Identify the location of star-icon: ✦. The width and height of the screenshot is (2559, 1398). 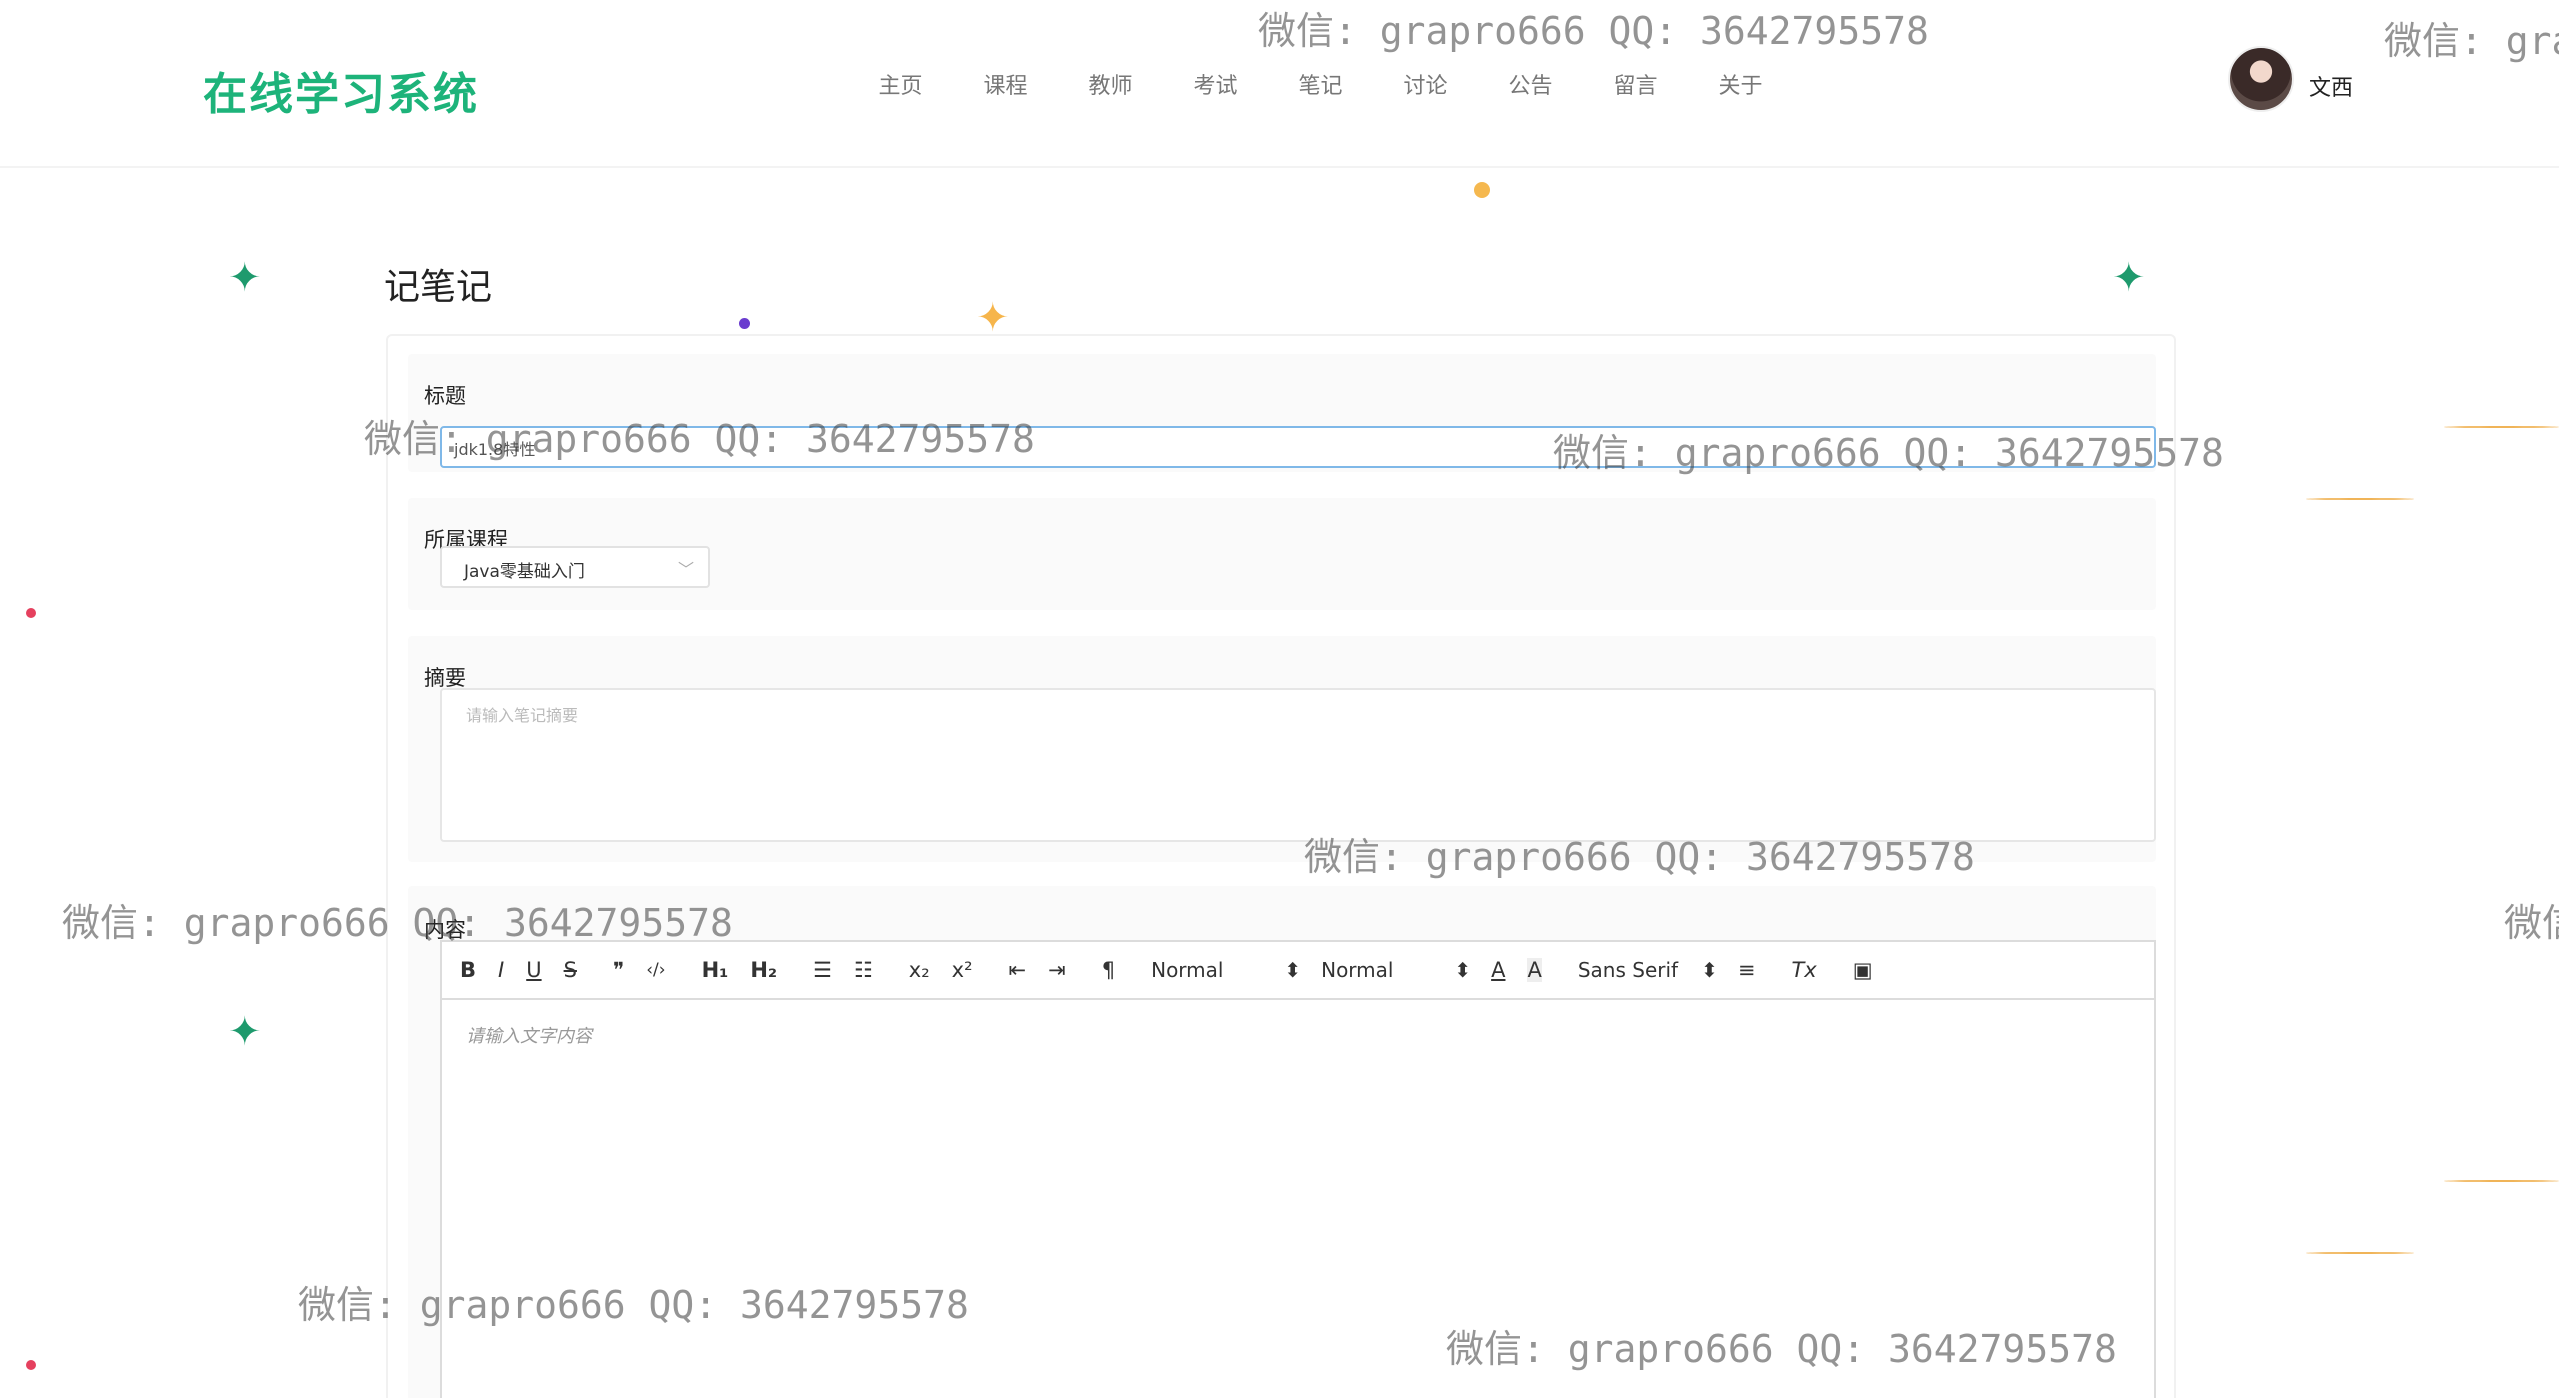
(993, 318).